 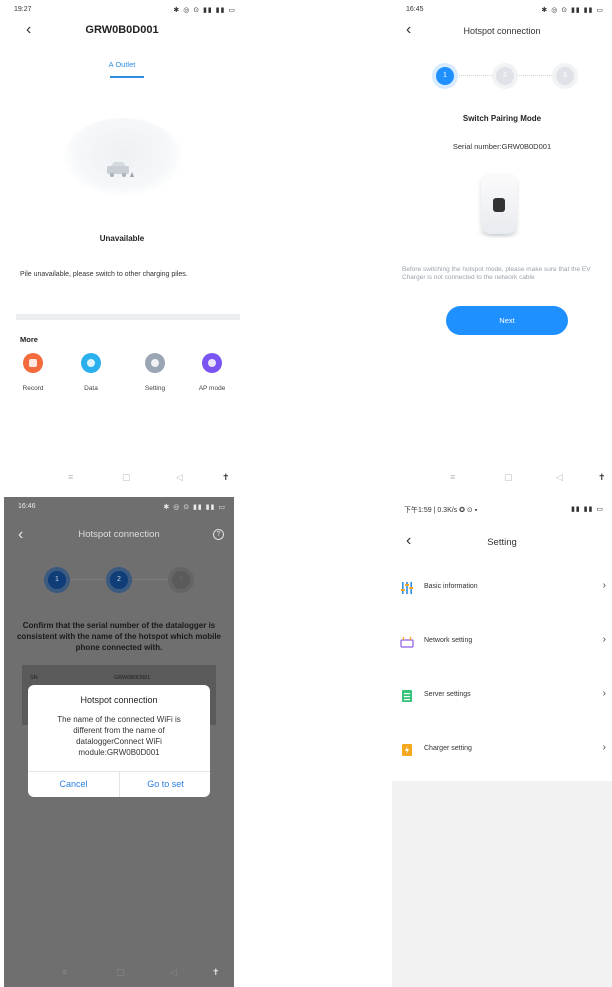 I want to click on record-button: Record, so click(x=33, y=372).